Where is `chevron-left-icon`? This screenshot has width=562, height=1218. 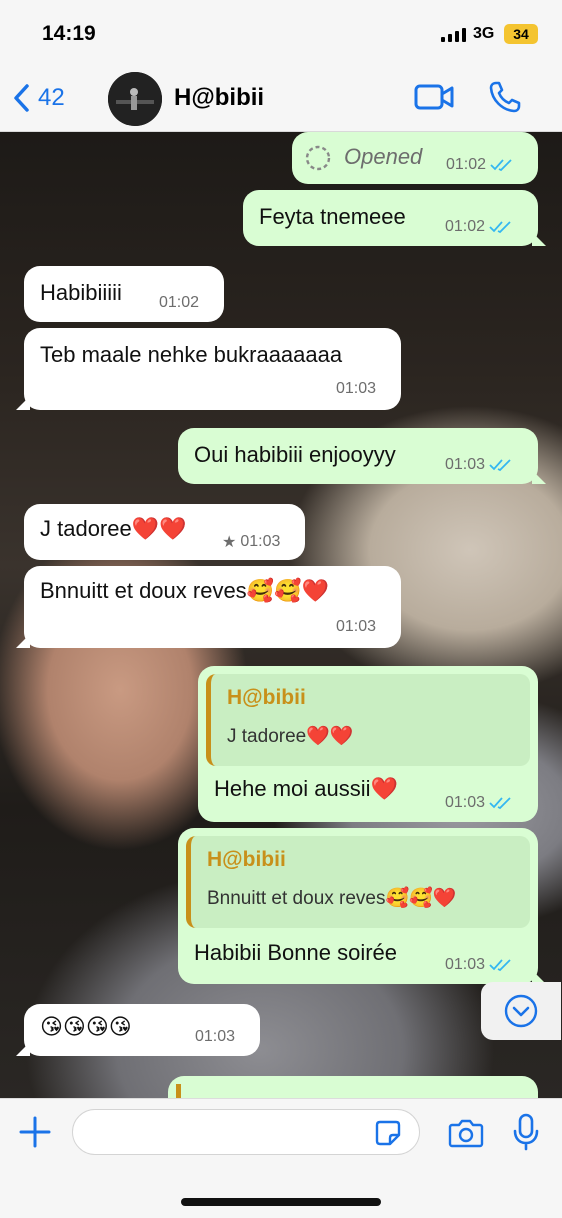
chevron-left-icon is located at coordinates (21, 98).